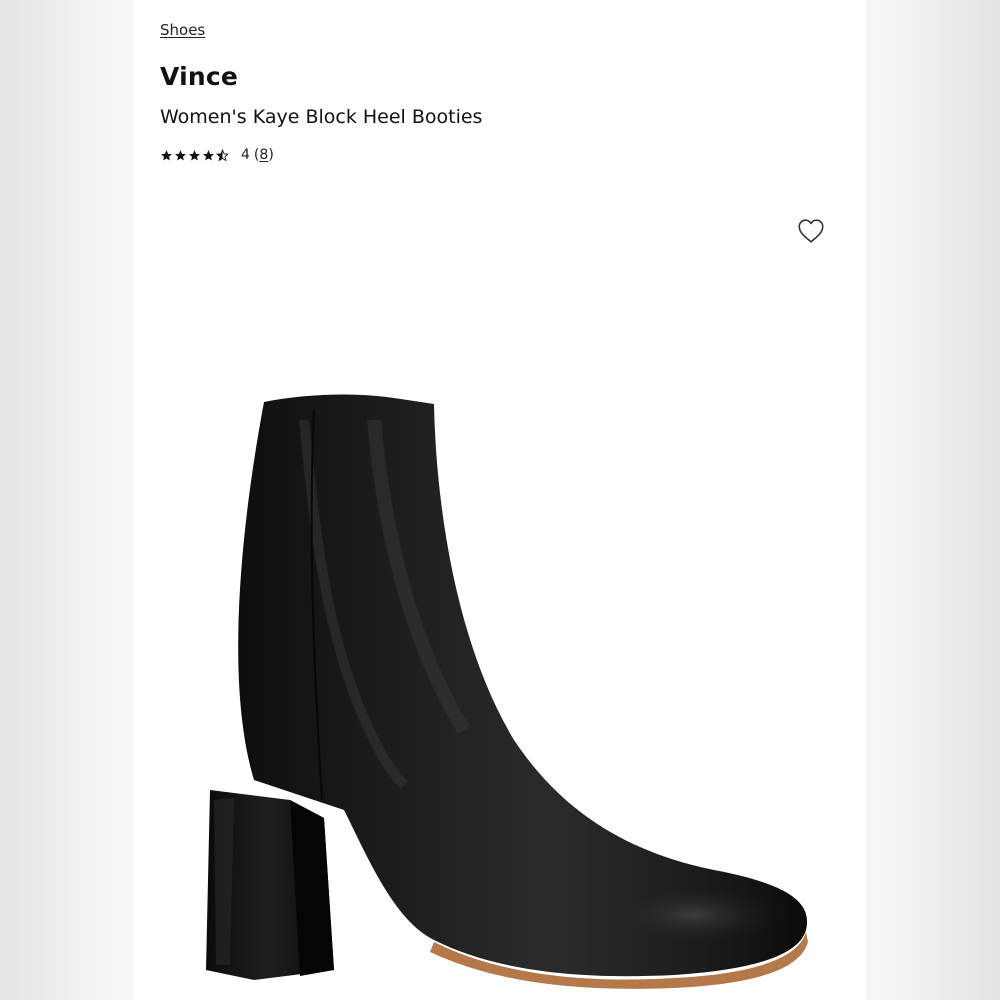 This screenshot has width=1000, height=1000. I want to click on review-count: (8), so click(264, 155).